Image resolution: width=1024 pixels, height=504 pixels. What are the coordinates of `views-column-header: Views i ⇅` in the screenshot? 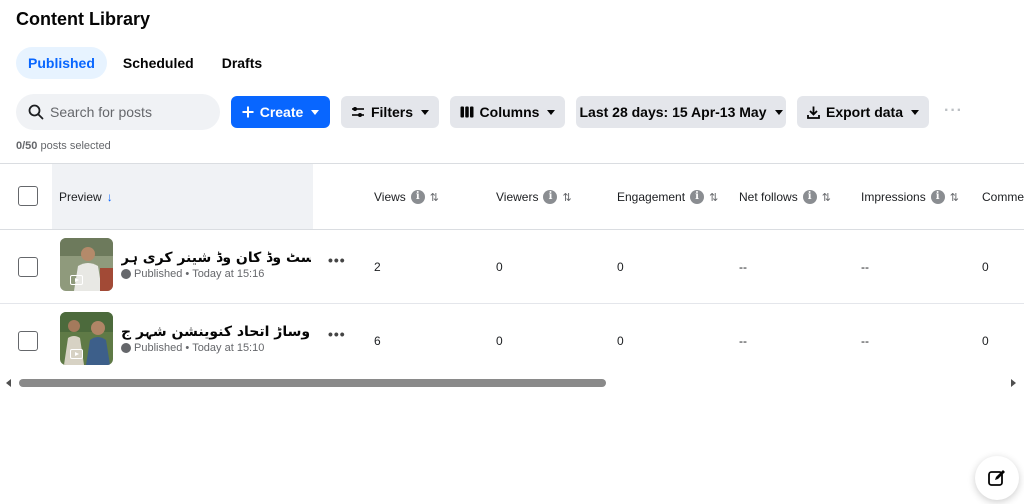 It's located at (406, 197).